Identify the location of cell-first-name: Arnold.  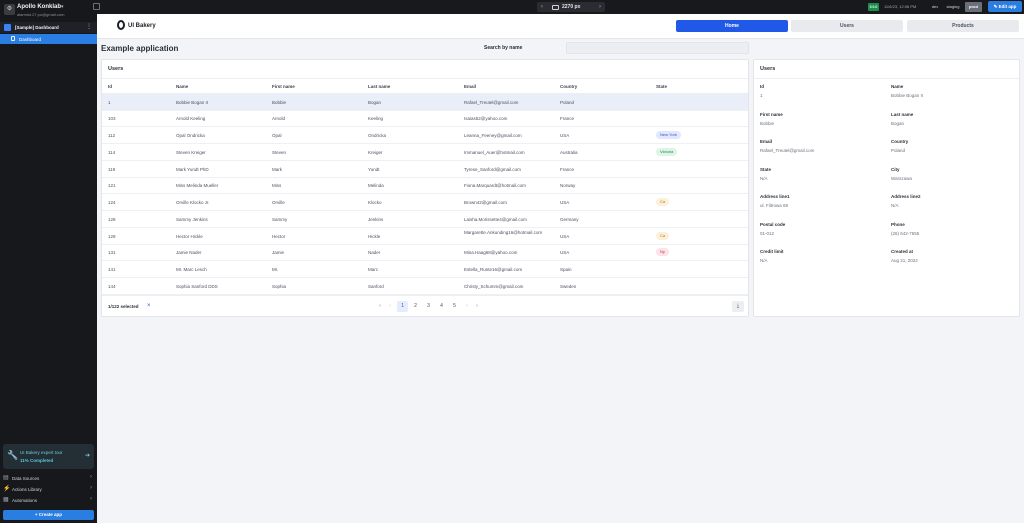
(279, 119).